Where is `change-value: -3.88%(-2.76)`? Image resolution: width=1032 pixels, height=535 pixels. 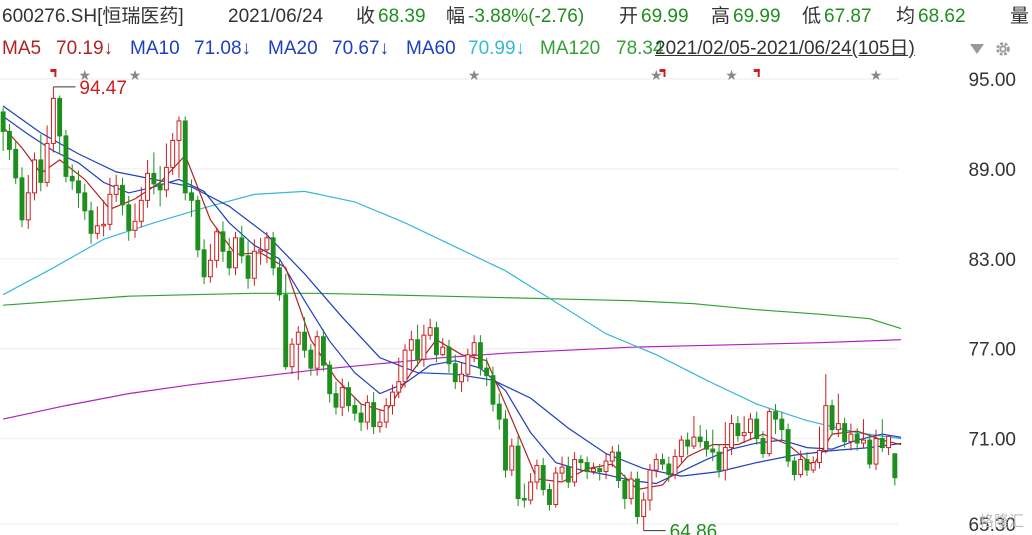
change-value: -3.88%(-2.76) is located at coordinates (526, 16).